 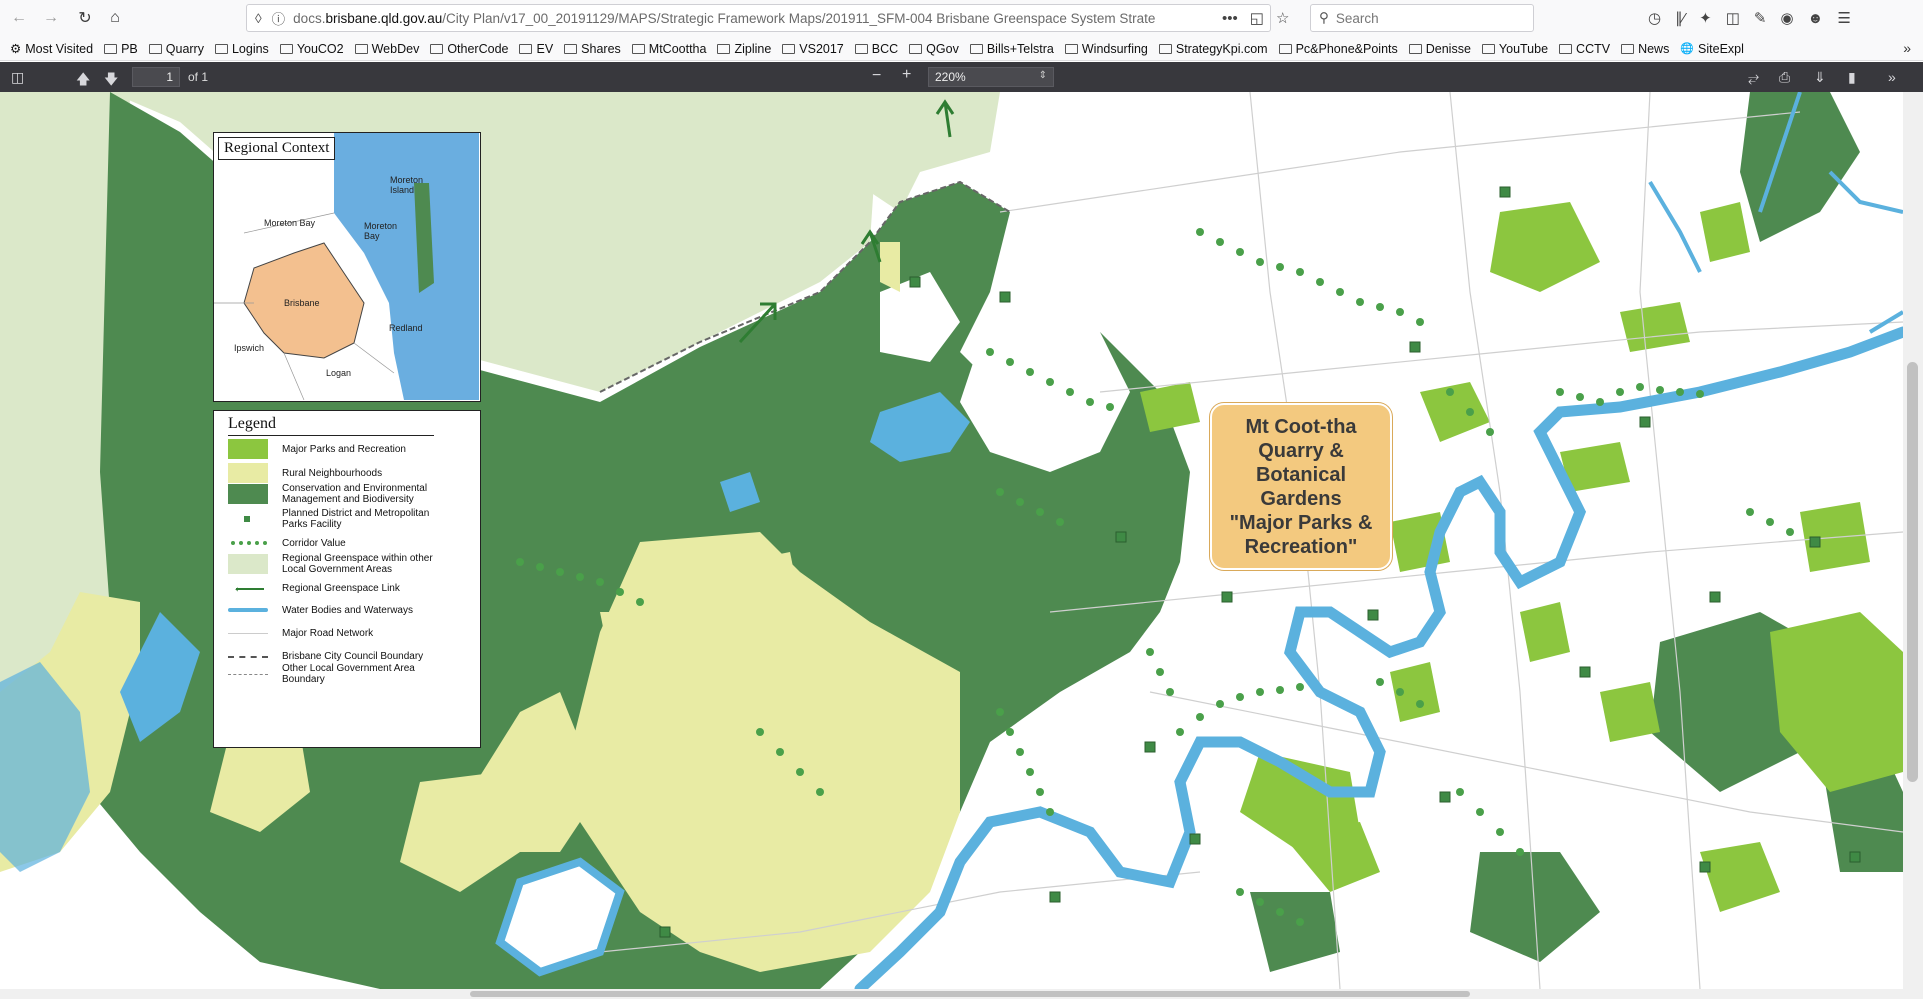 I want to click on bookmark-item: QGov, so click(x=934, y=49).